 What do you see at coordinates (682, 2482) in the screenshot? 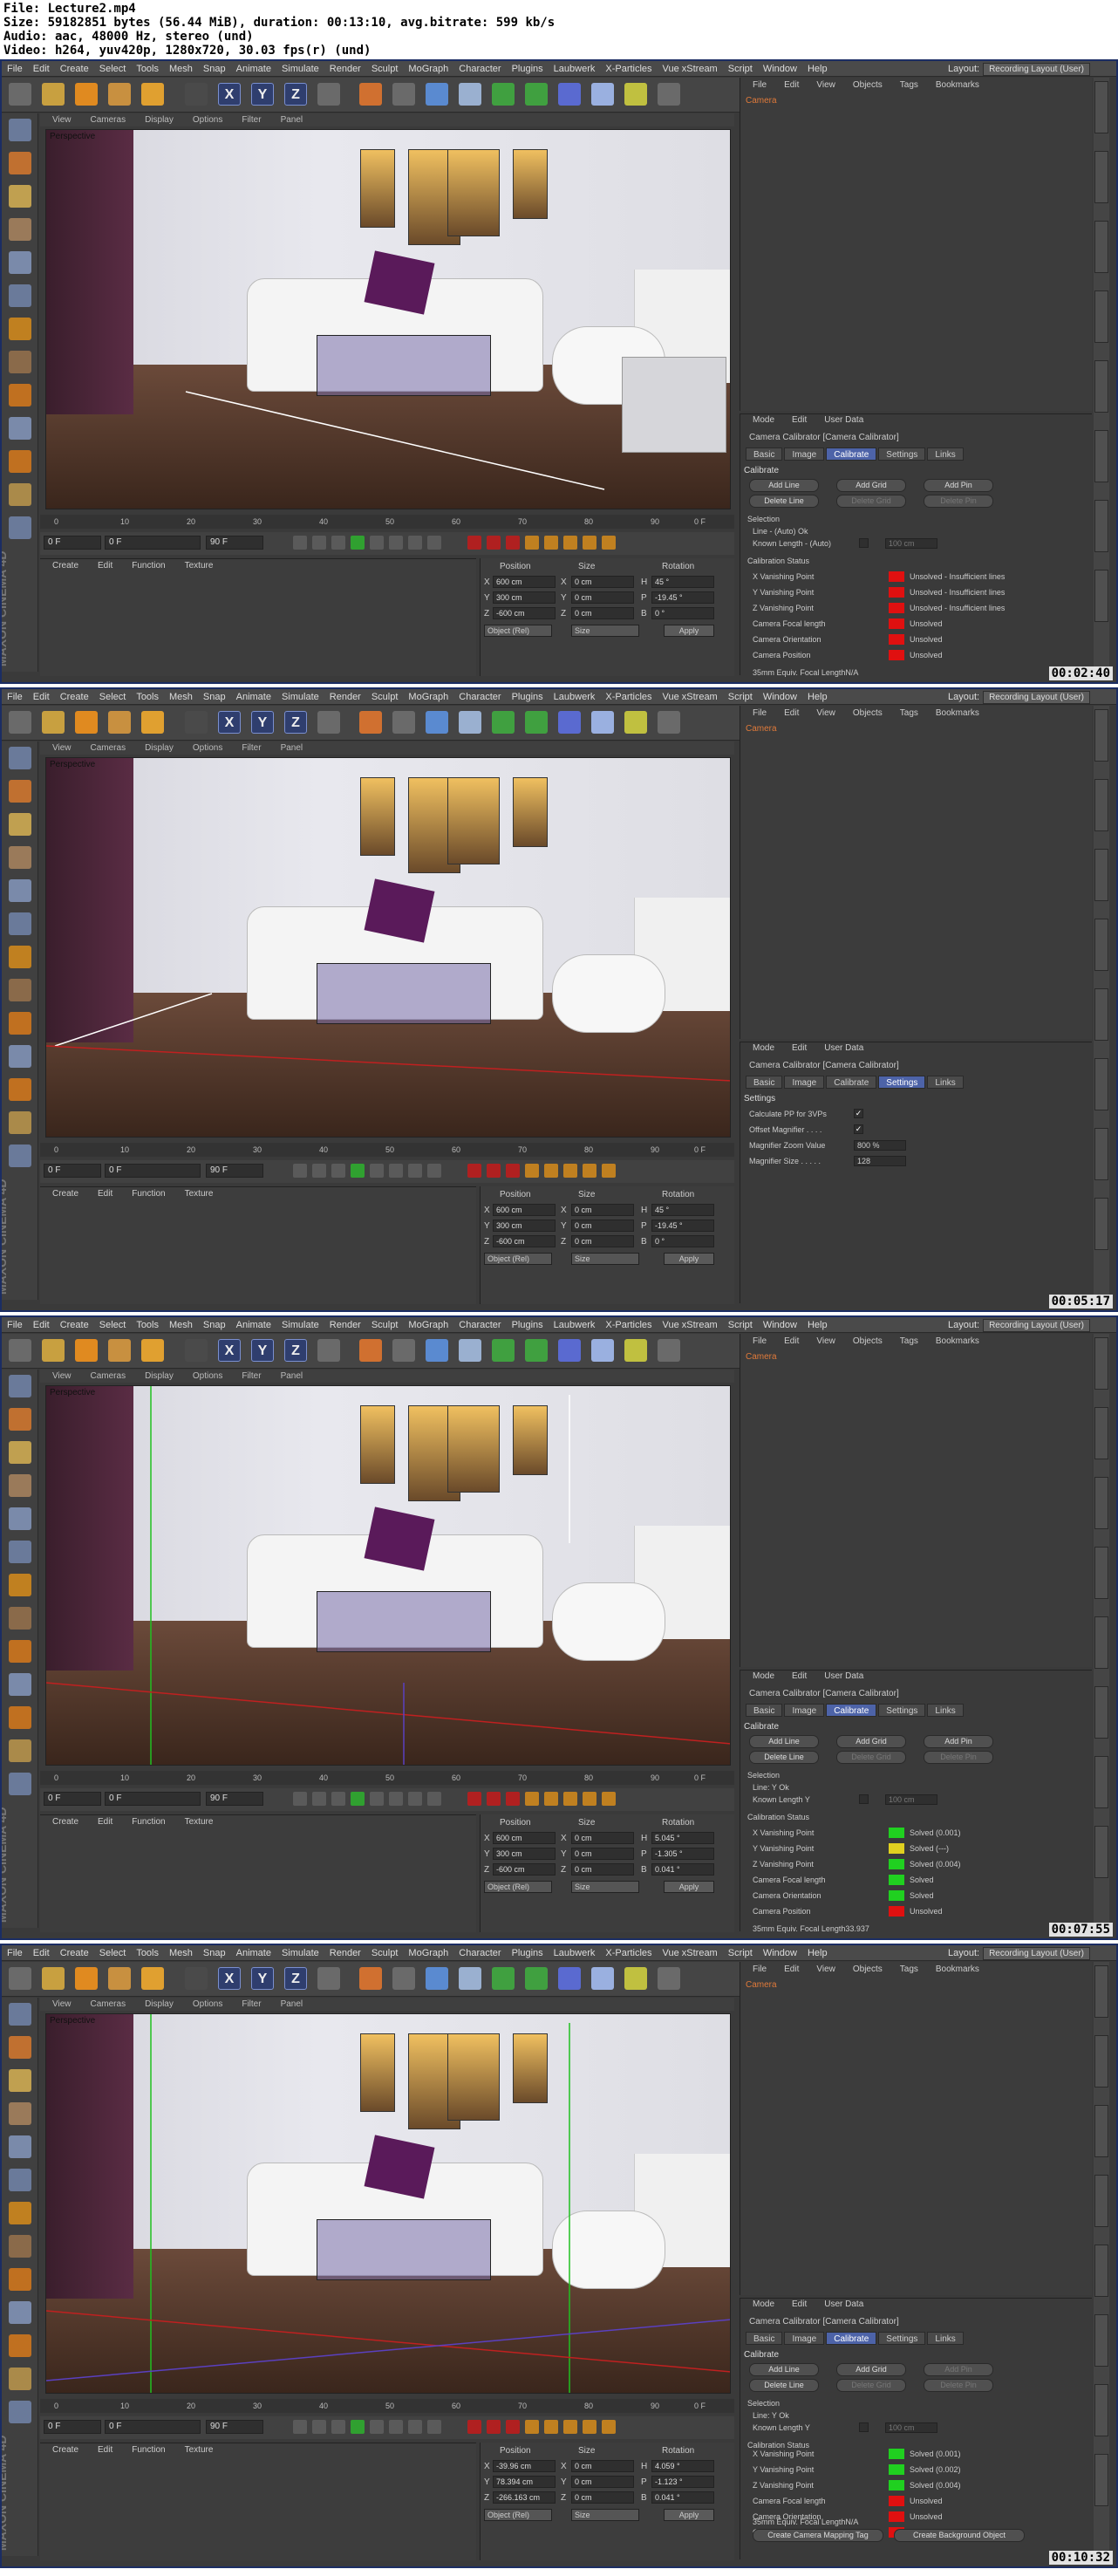
I see `rotation-p-field: -1.123 °` at bounding box center [682, 2482].